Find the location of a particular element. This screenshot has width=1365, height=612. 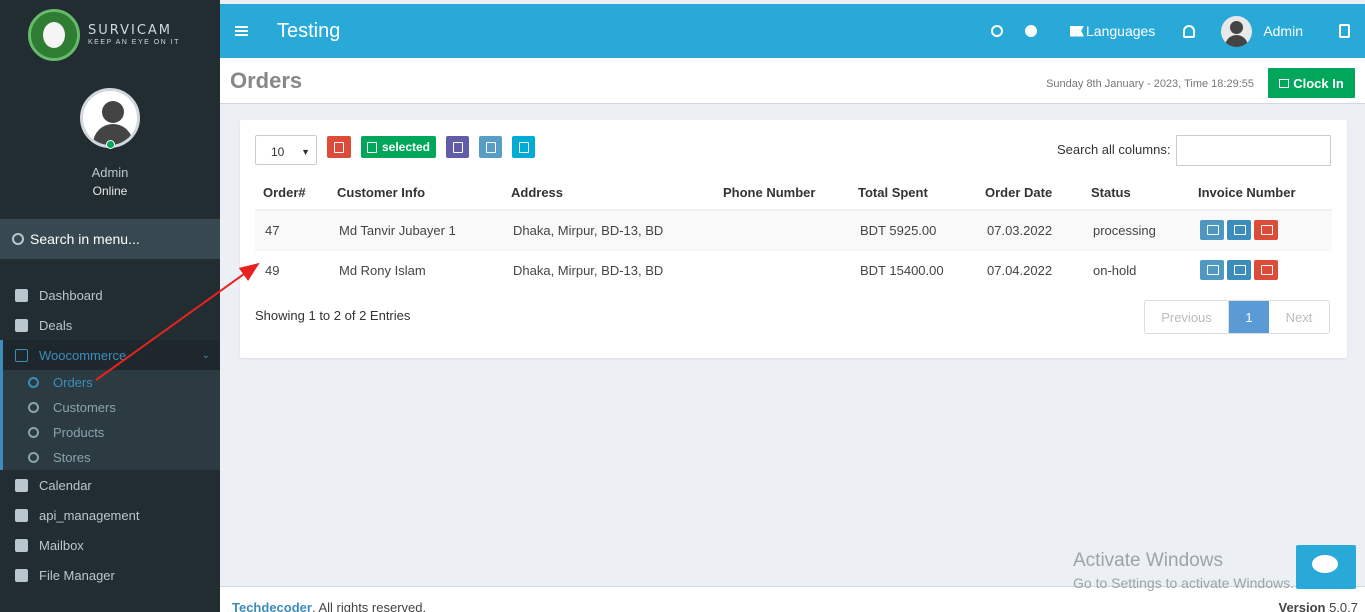

sidebar-item-label: Products is located at coordinates (79, 432).